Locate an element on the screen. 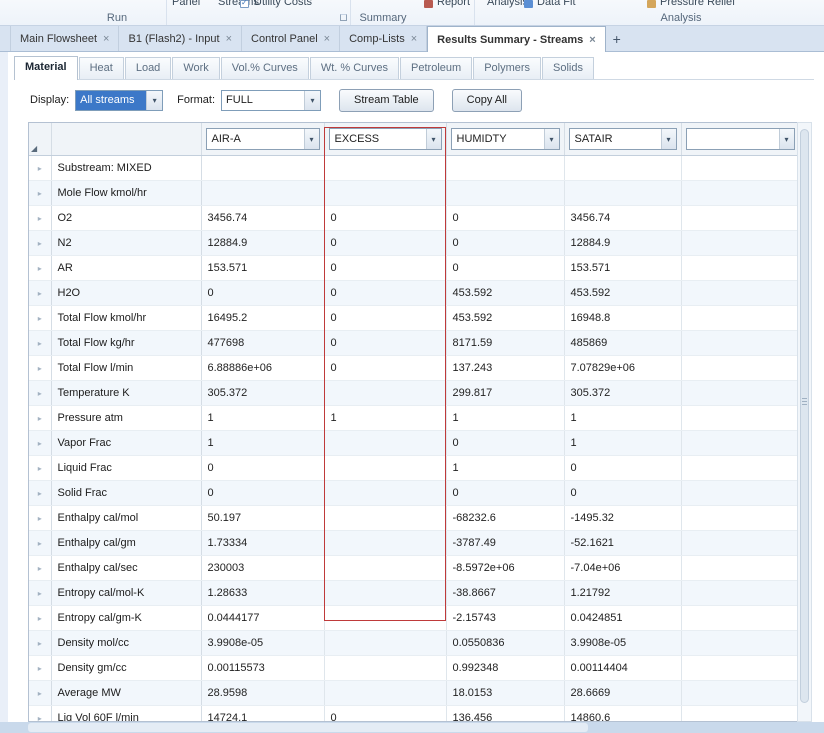  vertical-scrollbar is located at coordinates (804, 422).